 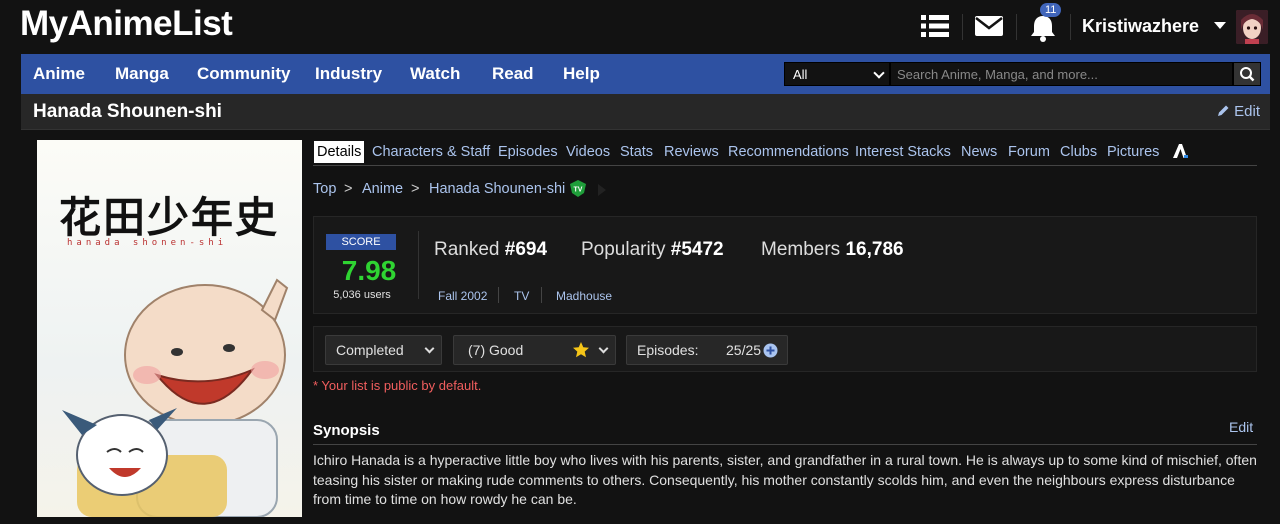 I want to click on score-label: SCORE, so click(x=361, y=242).